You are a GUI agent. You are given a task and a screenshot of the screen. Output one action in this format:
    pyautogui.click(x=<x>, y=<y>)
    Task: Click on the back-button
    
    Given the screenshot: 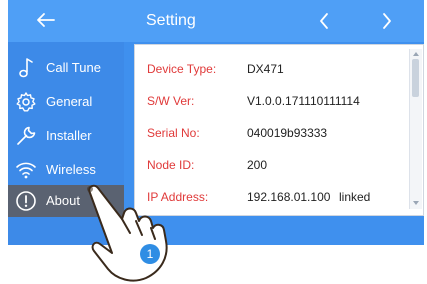 What is the action you would take?
    pyautogui.click(x=46, y=21)
    